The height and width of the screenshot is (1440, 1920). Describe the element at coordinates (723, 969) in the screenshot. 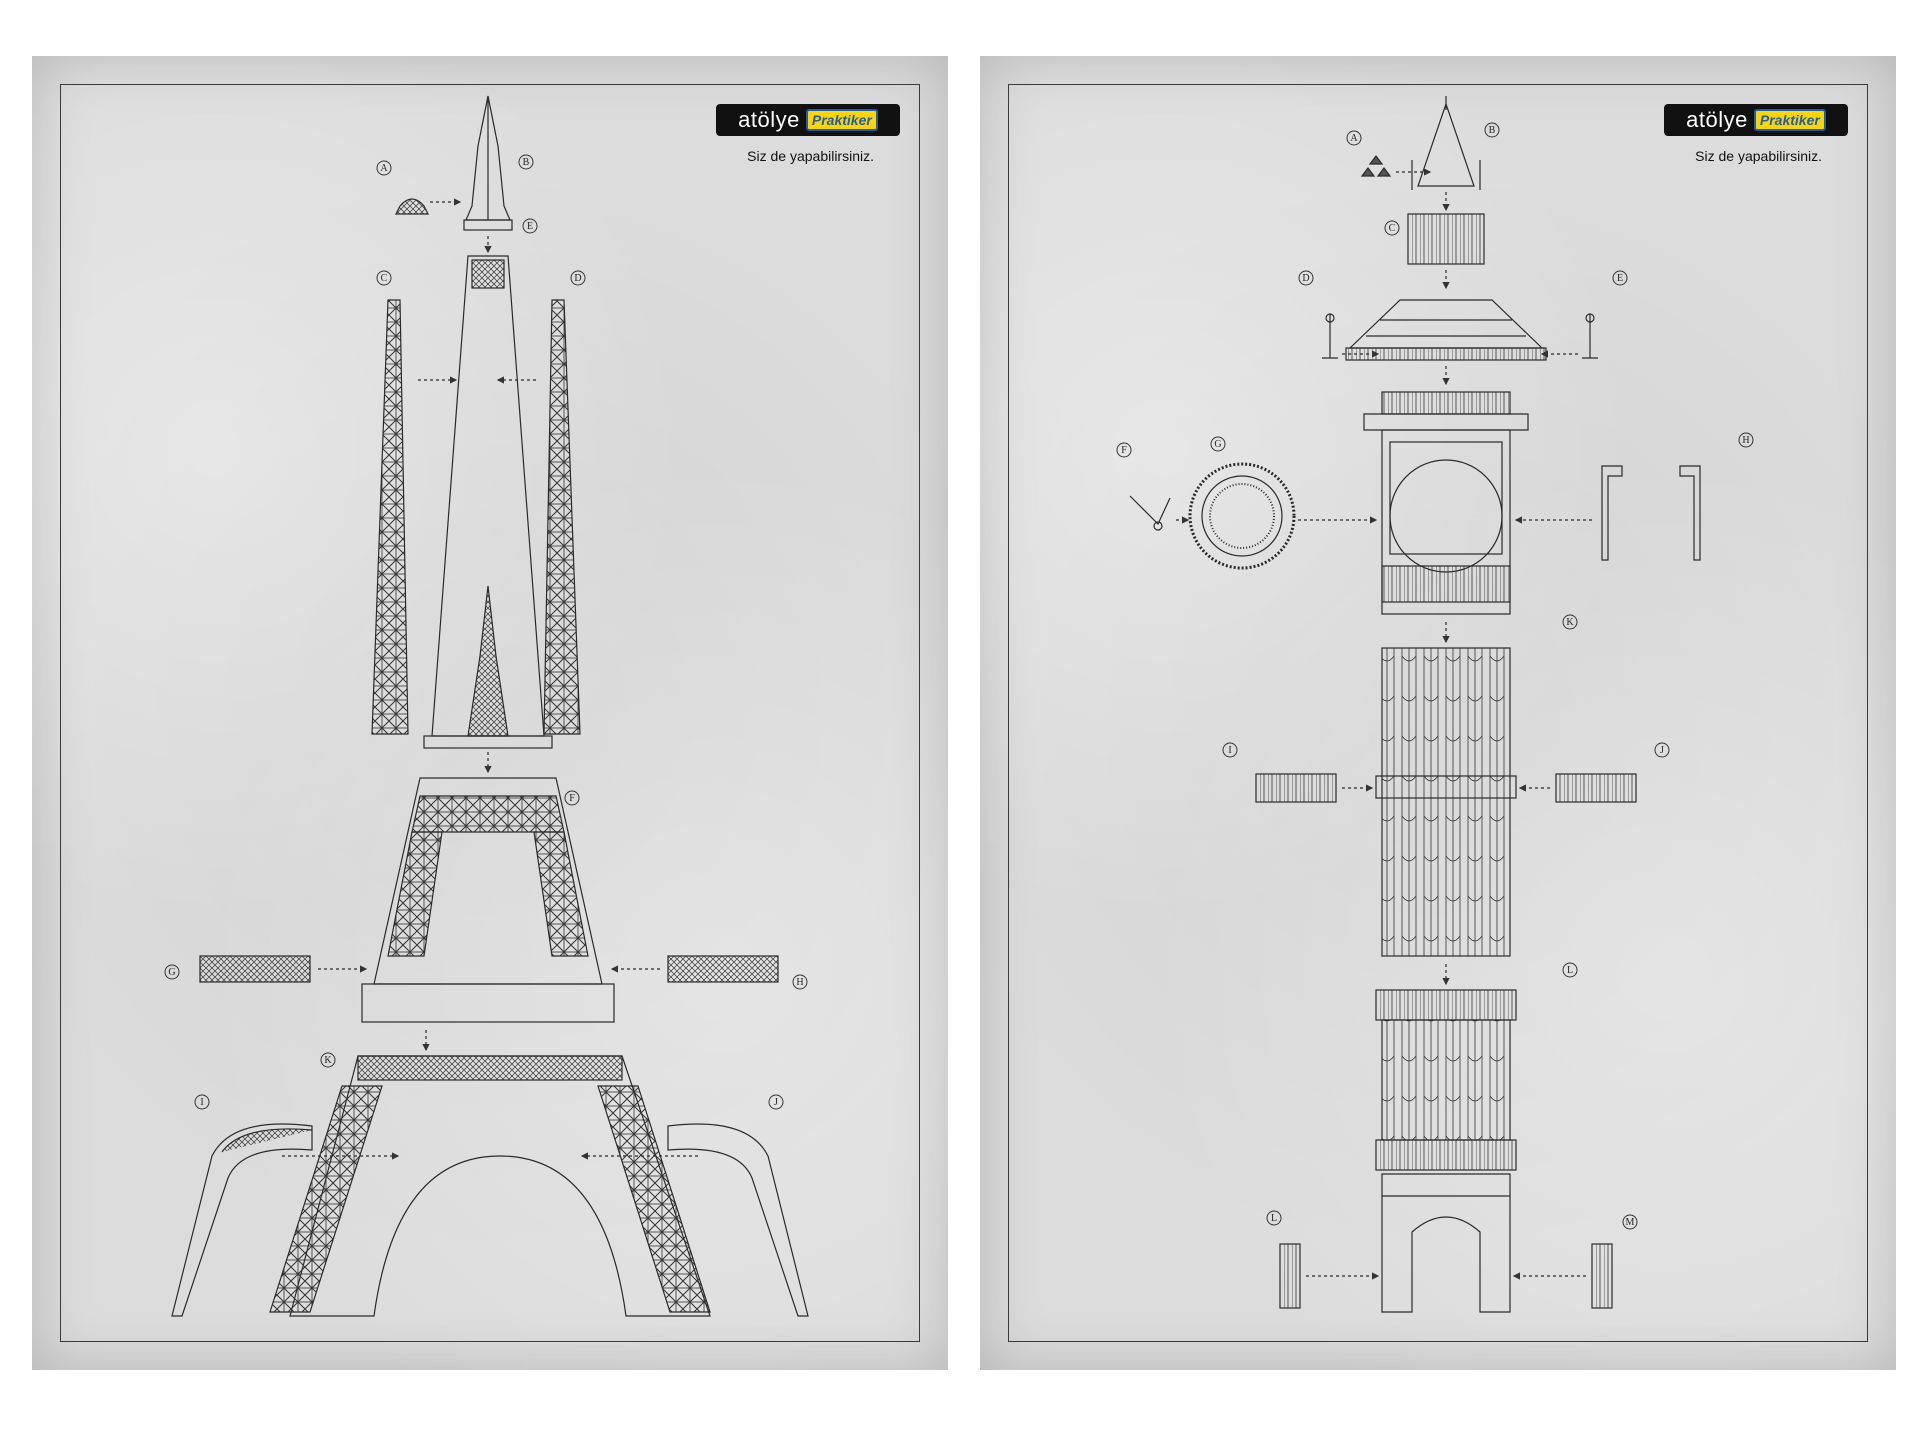

I see `eiffel-part-h` at that location.